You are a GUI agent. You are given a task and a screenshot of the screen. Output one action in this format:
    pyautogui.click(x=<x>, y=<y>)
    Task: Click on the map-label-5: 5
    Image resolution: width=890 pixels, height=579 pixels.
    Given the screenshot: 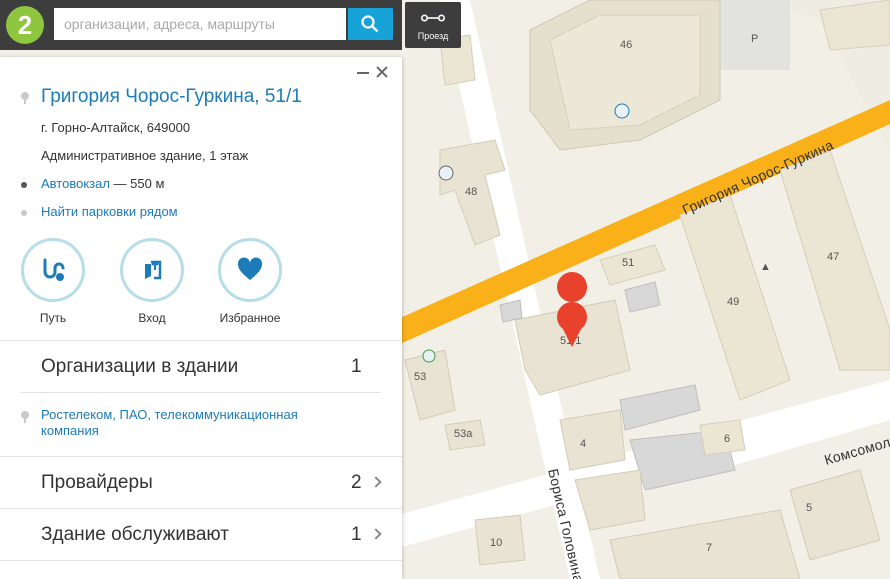 What is the action you would take?
    pyautogui.click(x=809, y=508)
    